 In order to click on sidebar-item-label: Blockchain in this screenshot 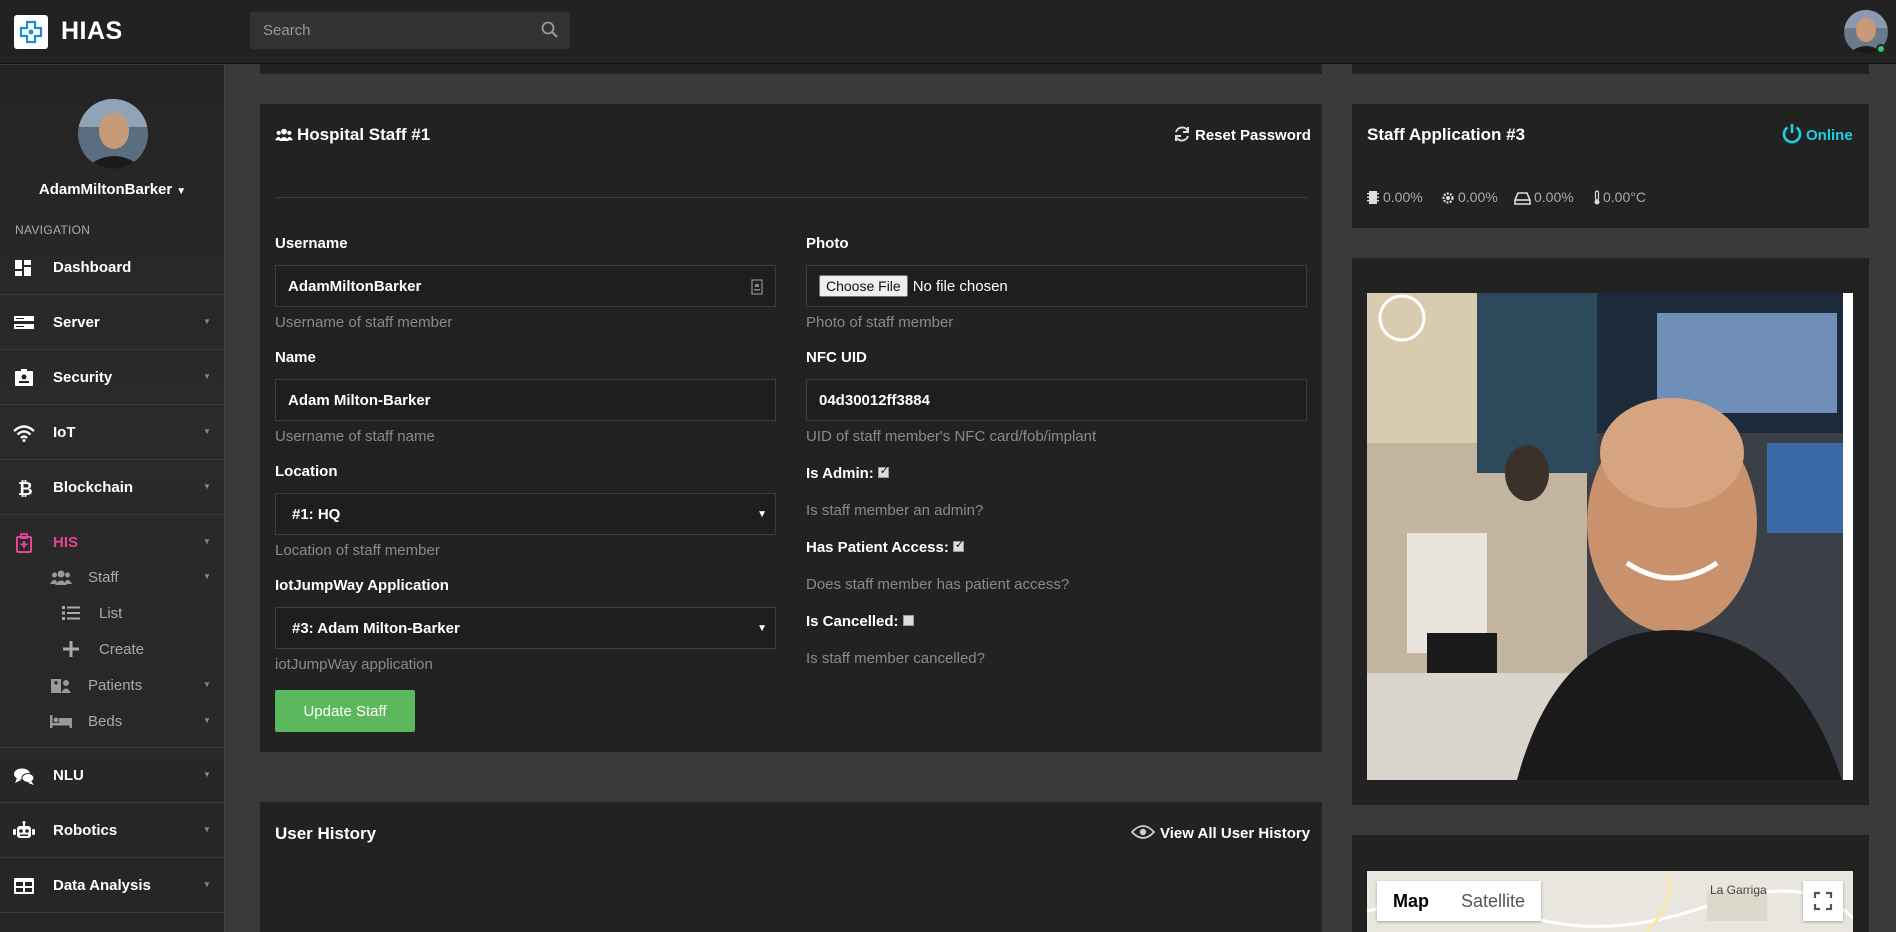, I will do `click(93, 487)`.